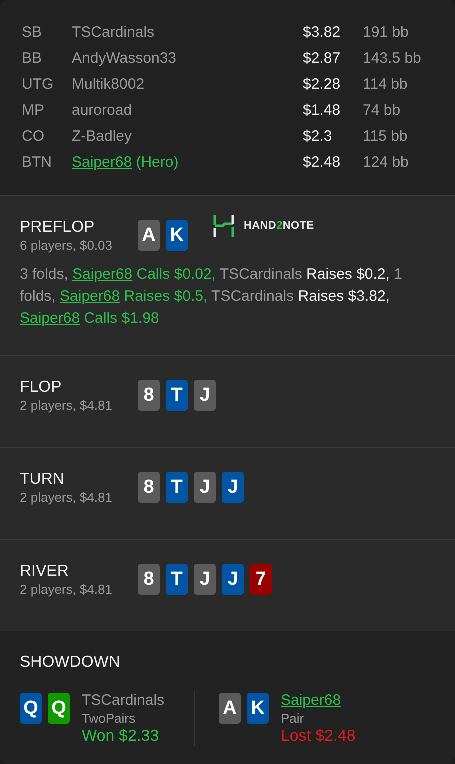 The width and height of the screenshot is (455, 764). Describe the element at coordinates (41, 388) in the screenshot. I see `street-title: FLOP` at that location.